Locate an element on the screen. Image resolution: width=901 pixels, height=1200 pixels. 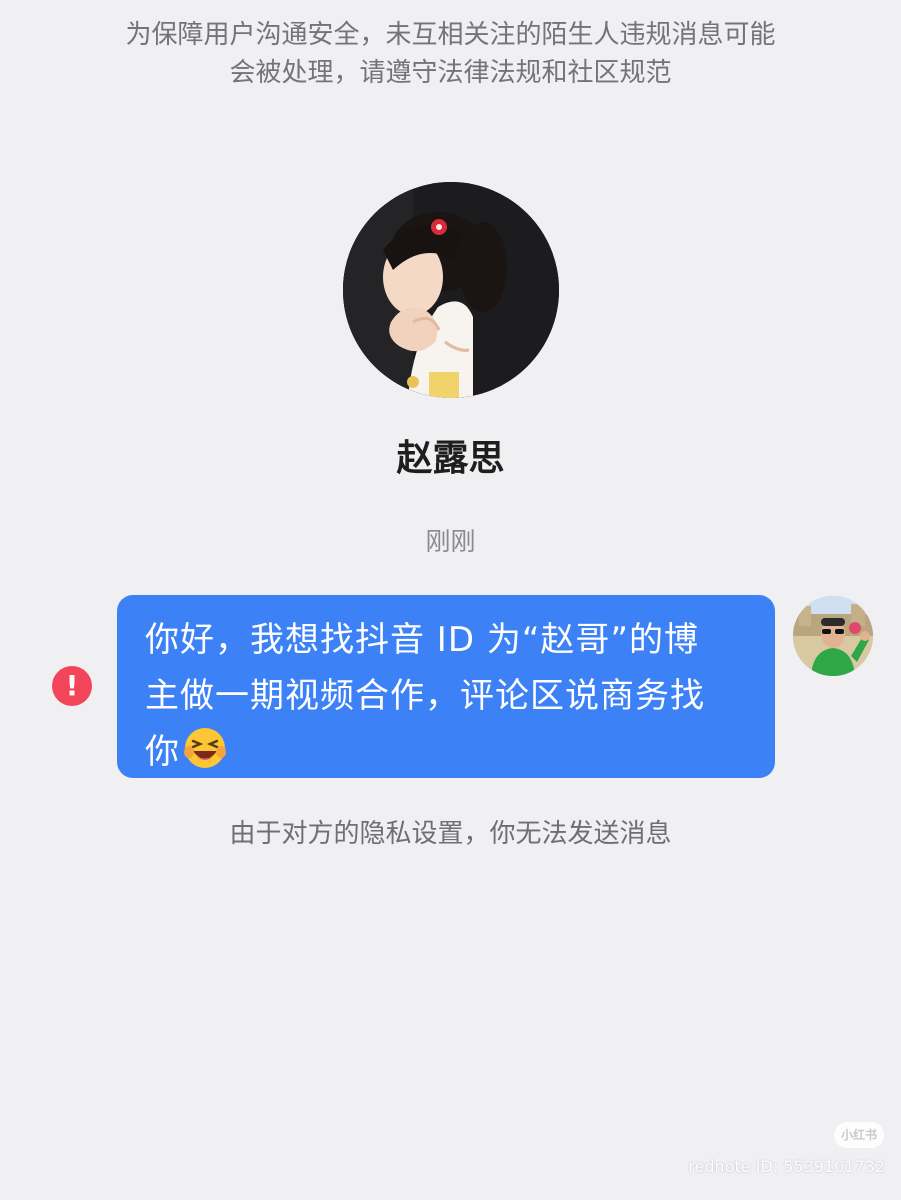
message-text-line-3-text: 你 is located at coordinates (162, 752).